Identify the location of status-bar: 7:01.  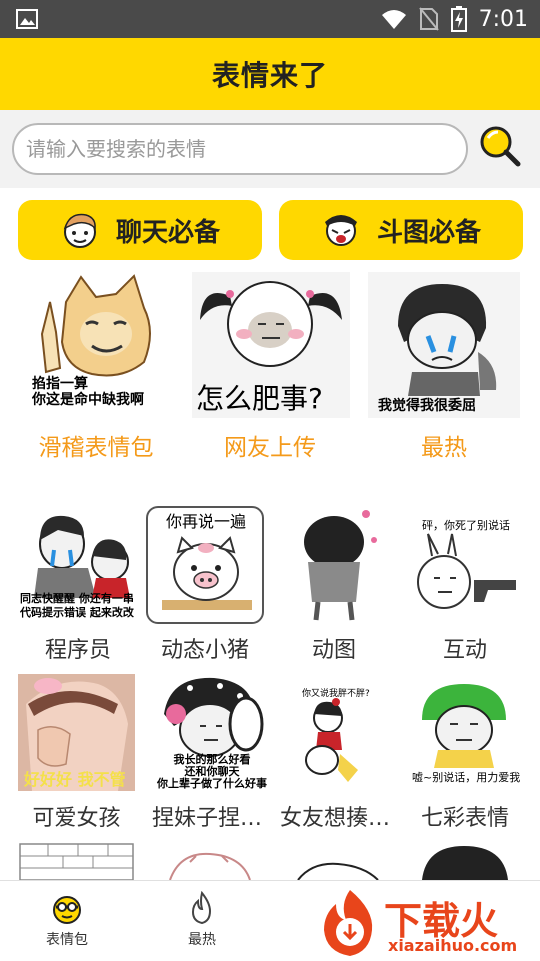
(270, 19).